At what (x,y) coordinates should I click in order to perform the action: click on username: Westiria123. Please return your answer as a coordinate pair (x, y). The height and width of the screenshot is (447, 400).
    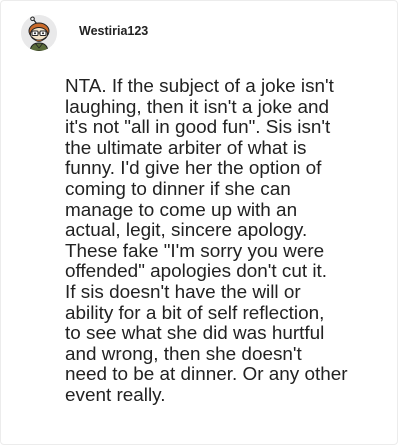
    Looking at the image, I should click on (113, 31).